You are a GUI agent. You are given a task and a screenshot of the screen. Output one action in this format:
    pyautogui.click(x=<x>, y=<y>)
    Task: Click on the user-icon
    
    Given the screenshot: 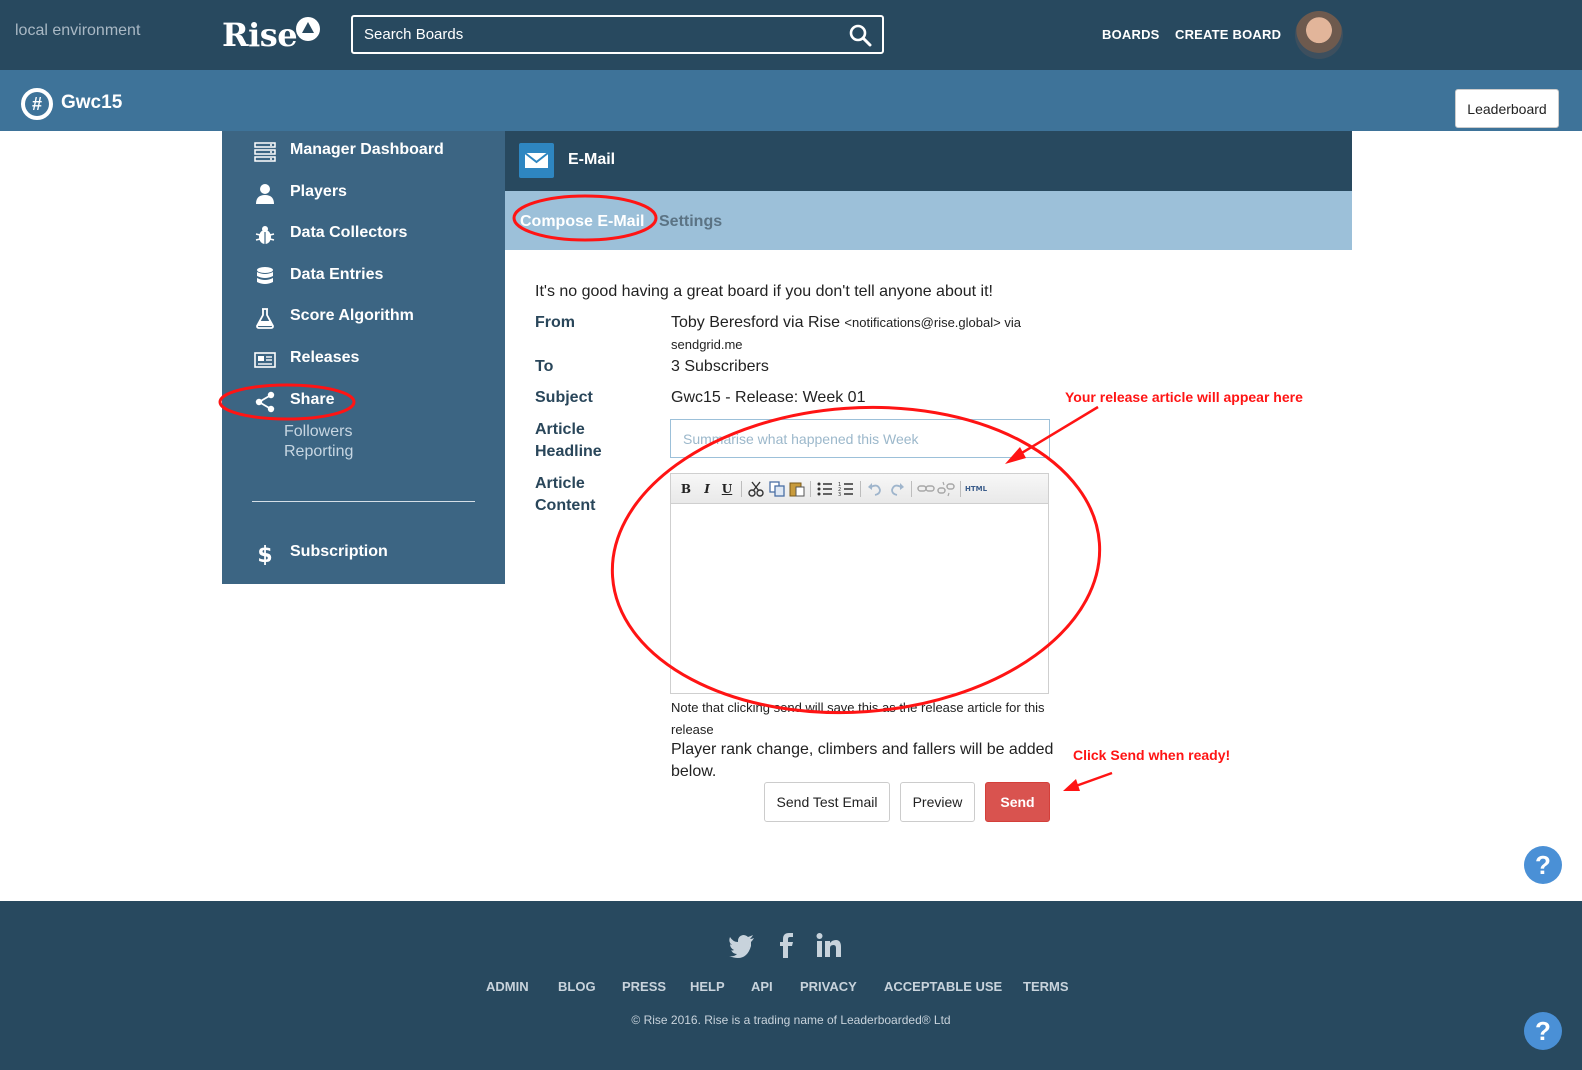 What is the action you would take?
    pyautogui.click(x=265, y=194)
    